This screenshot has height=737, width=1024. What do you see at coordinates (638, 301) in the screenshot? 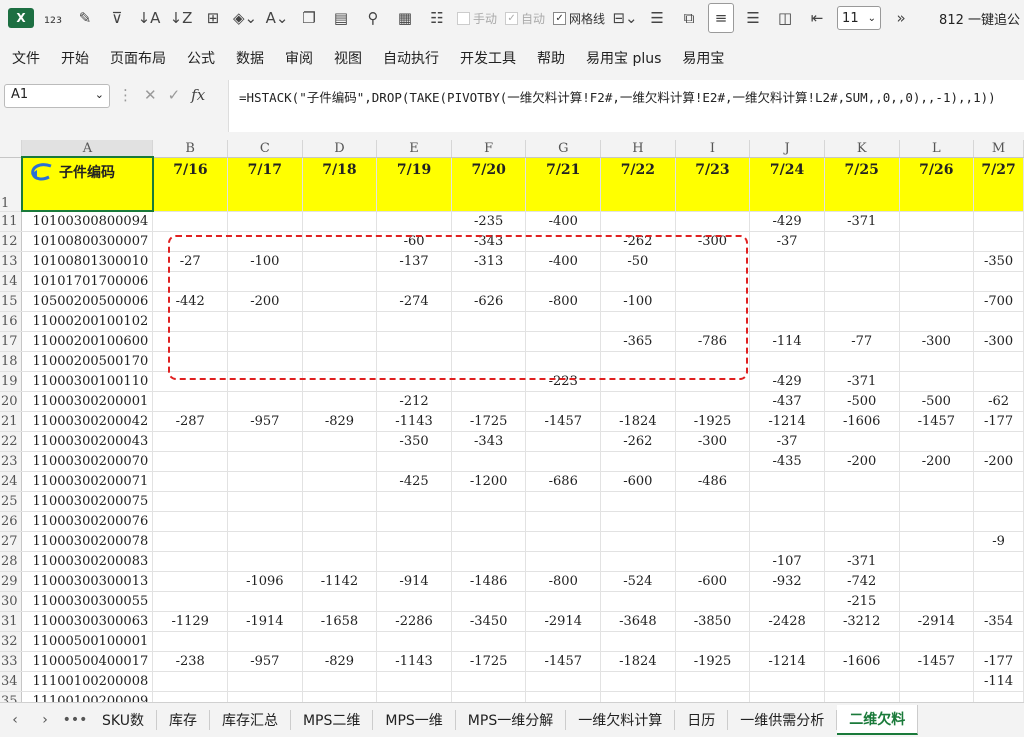
I see `value-cell: -100` at bounding box center [638, 301].